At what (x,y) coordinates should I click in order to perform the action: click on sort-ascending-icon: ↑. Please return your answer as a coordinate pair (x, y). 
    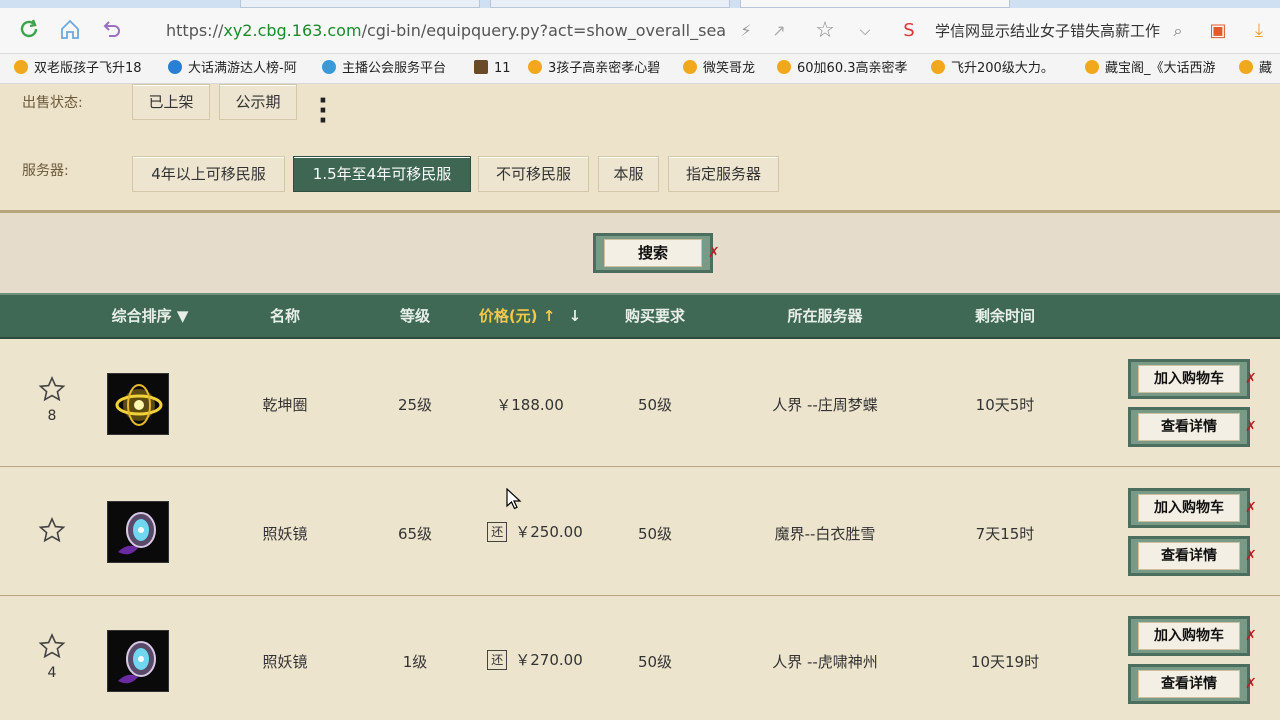
    Looking at the image, I should click on (549, 316).